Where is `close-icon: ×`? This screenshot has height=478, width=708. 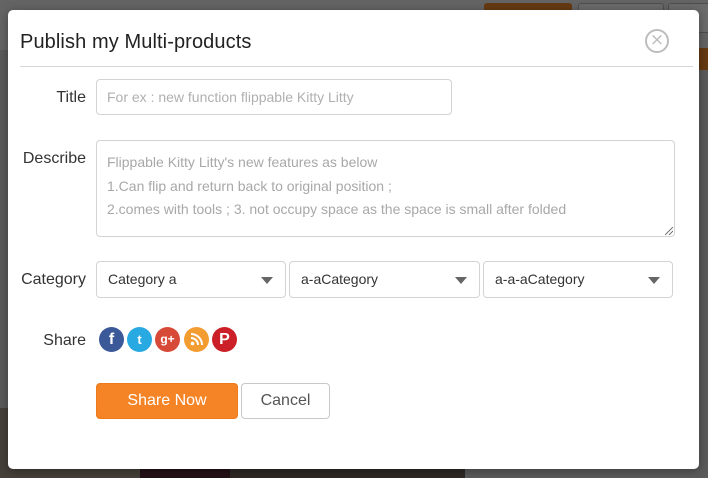
close-icon: × is located at coordinates (657, 41).